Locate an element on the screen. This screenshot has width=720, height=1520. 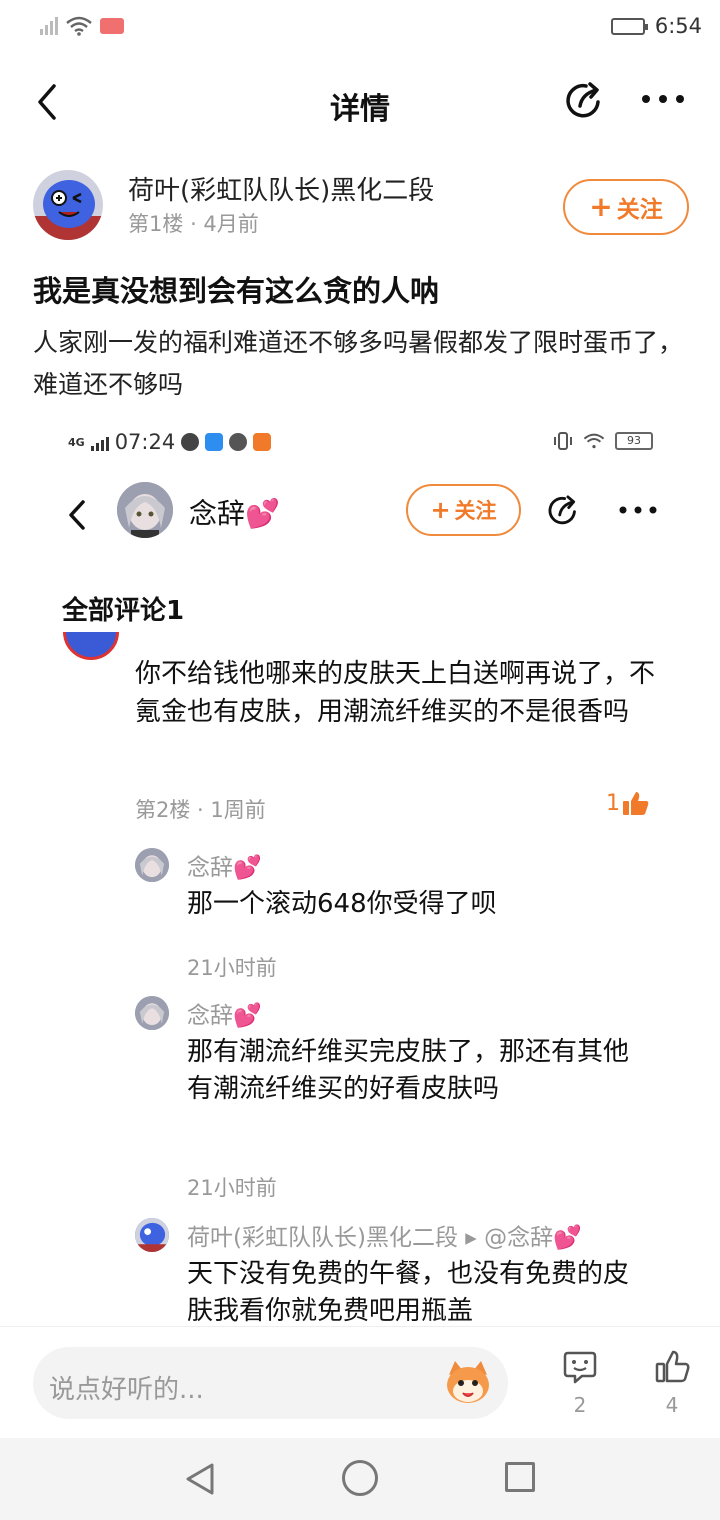
author-avatar is located at coordinates (68, 205).